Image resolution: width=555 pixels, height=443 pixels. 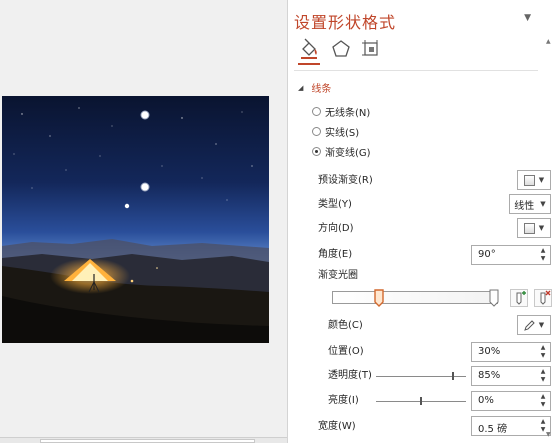 I want to click on scrollbar-thumb, so click(x=147, y=441).